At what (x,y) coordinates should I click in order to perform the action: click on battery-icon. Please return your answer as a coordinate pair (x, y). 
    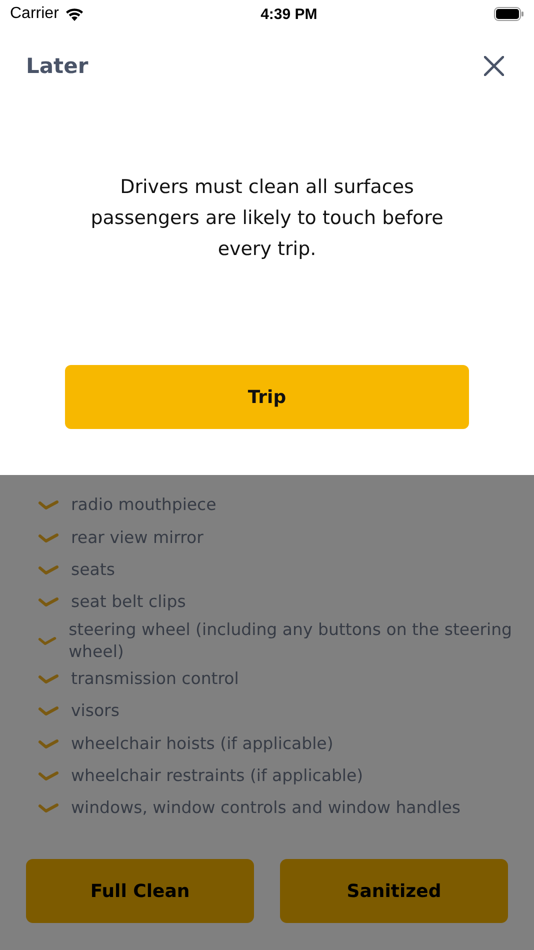
    Looking at the image, I should click on (509, 14).